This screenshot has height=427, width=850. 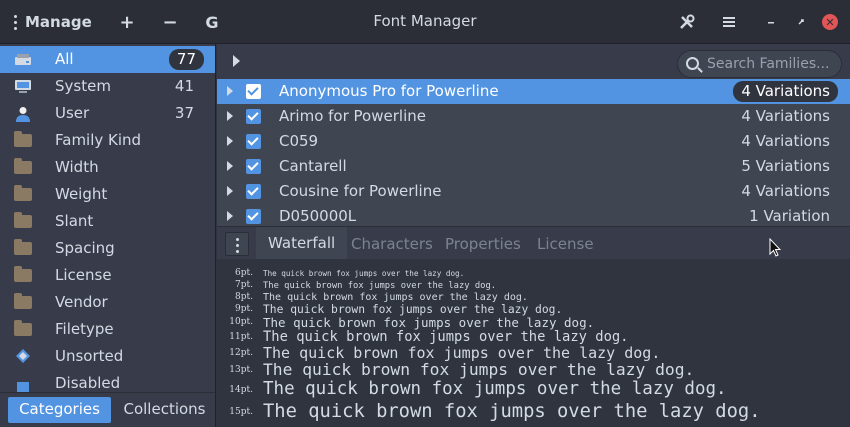 I want to click on size-label: 9pt., so click(x=244, y=309).